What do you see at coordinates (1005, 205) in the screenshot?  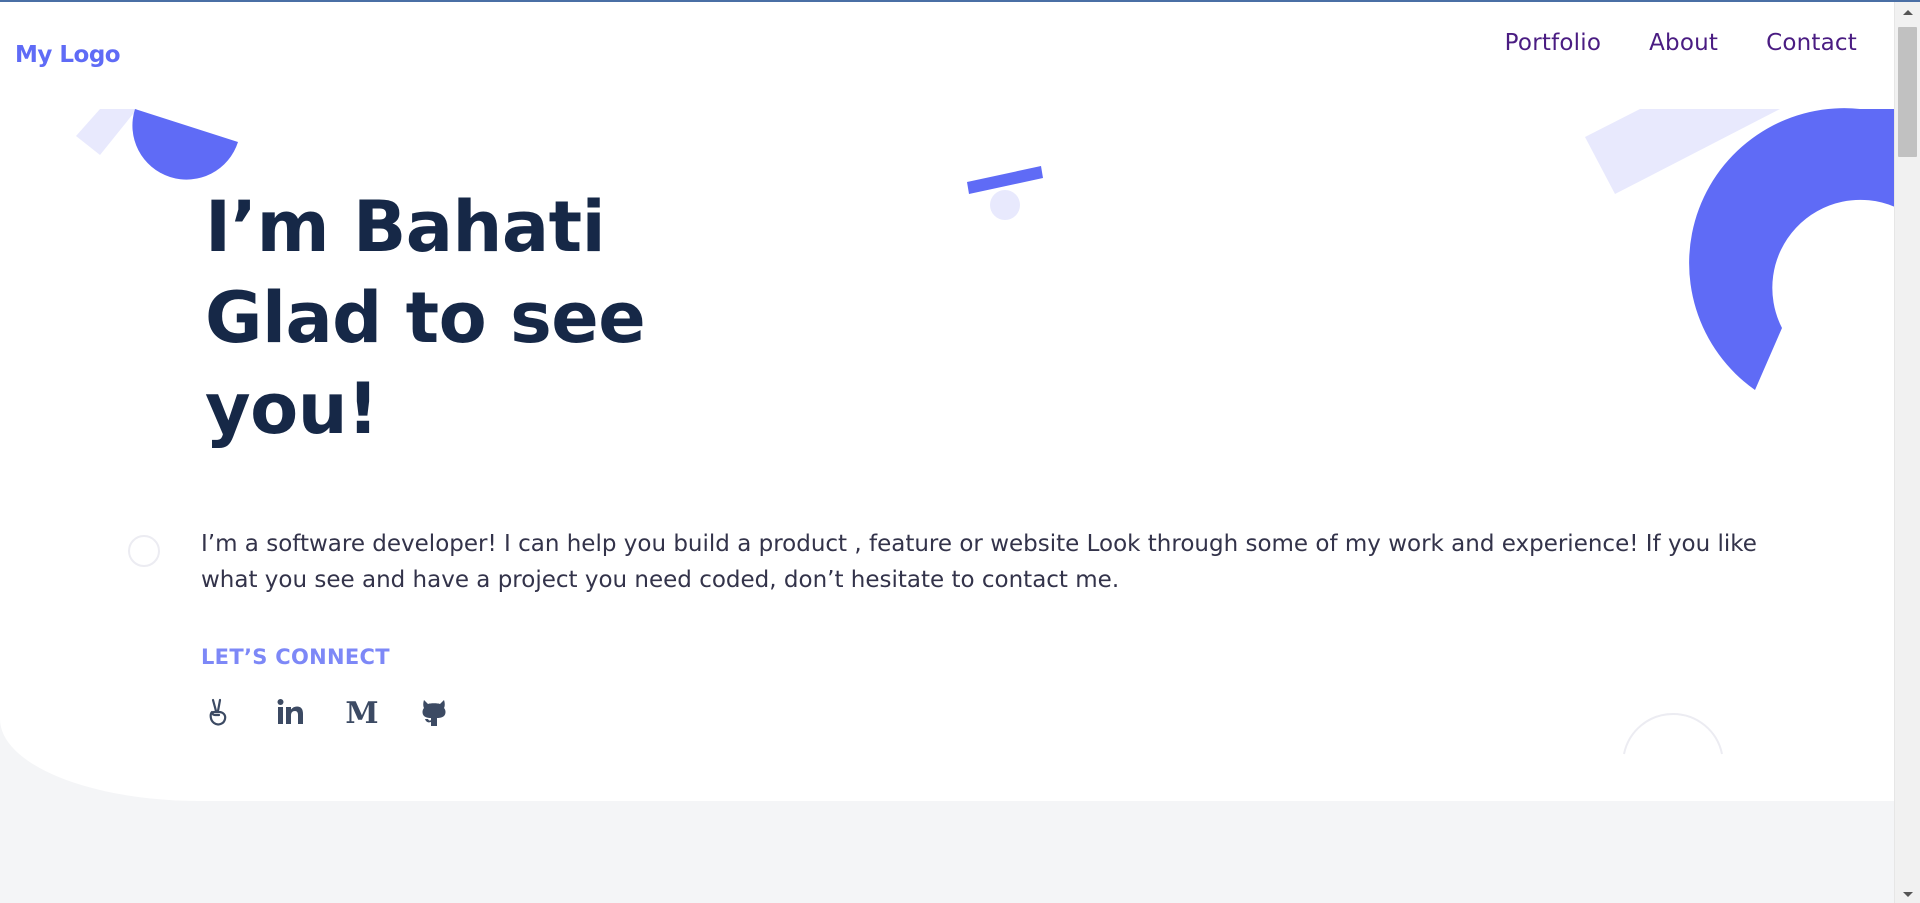 I see `deco-dot-center` at bounding box center [1005, 205].